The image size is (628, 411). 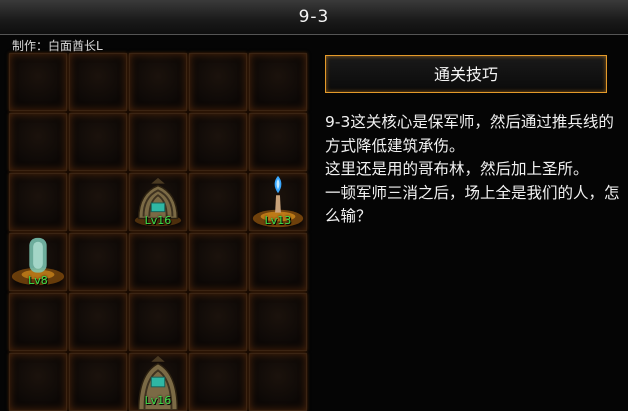 I want to click on tips-line: 一顿军师三消之后，场上全是我们的人，怎么输？, so click(x=472, y=204).